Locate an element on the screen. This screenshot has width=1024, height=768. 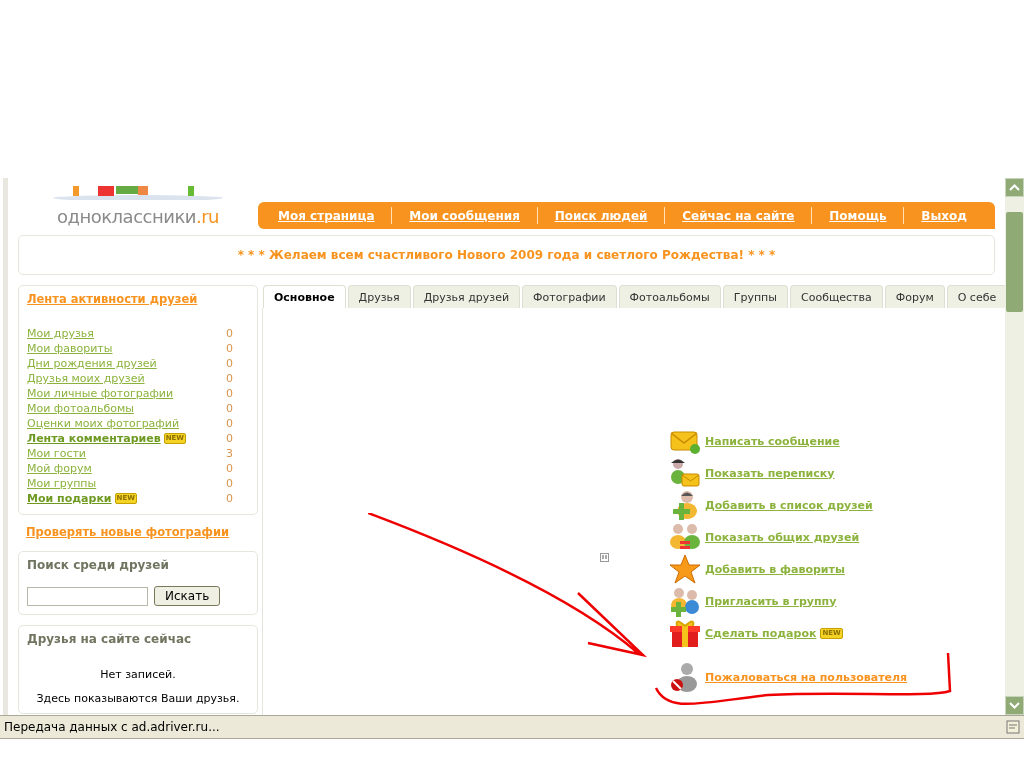
activity-link: Мои фотоальбомы is located at coordinates (80, 408).